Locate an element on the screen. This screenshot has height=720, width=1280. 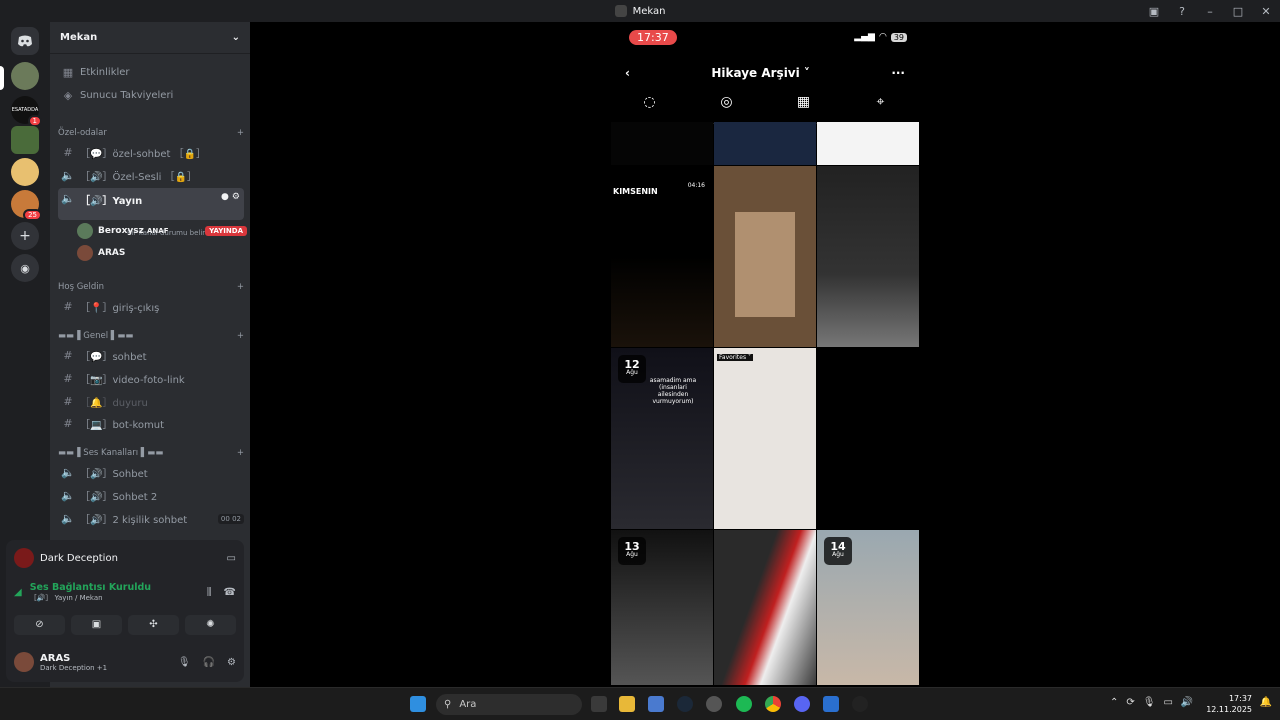
archive-header: ‹ Hikaye Arşivi ˅ ··· is located at coordinates (765, 73).